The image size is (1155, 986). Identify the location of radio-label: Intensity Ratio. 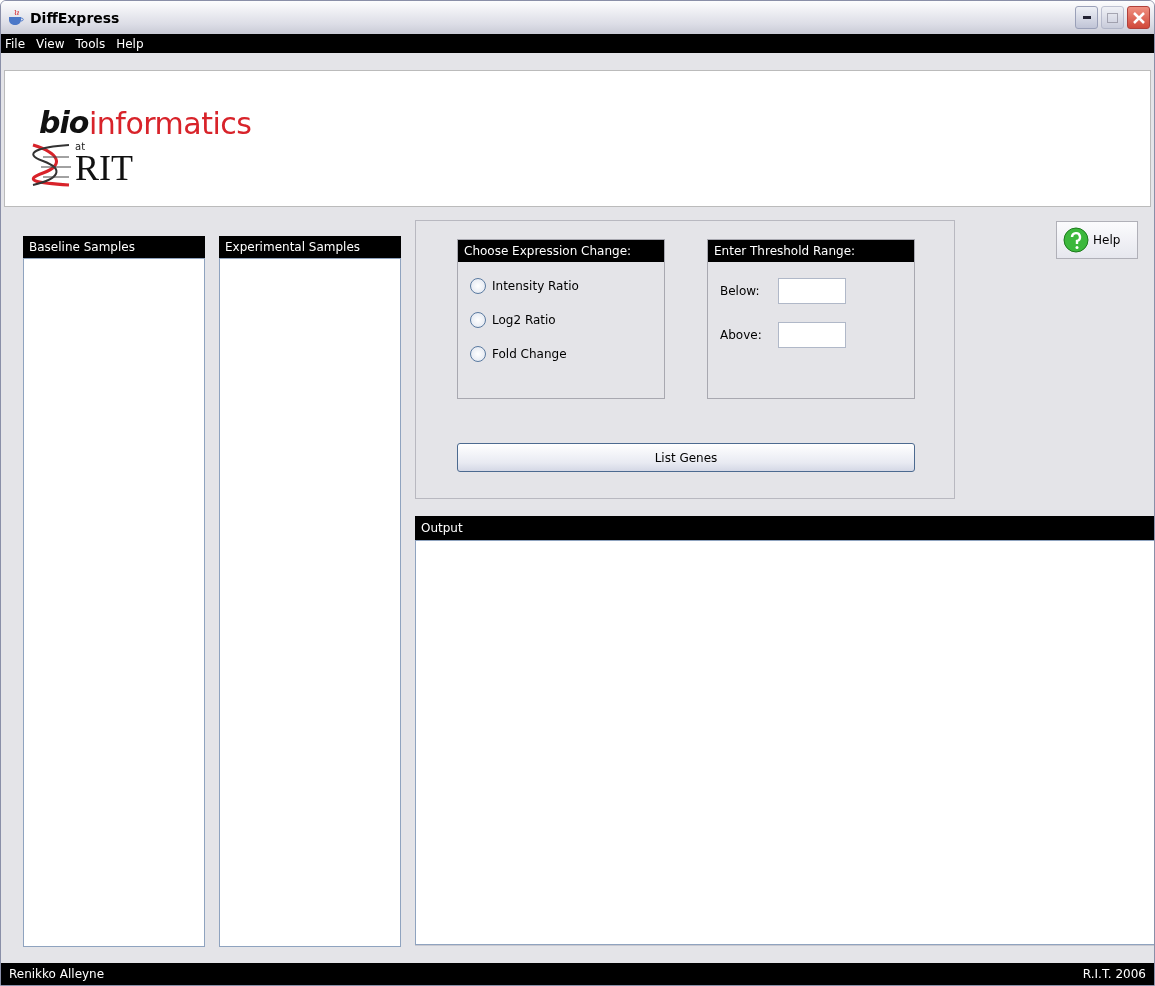
(535, 286).